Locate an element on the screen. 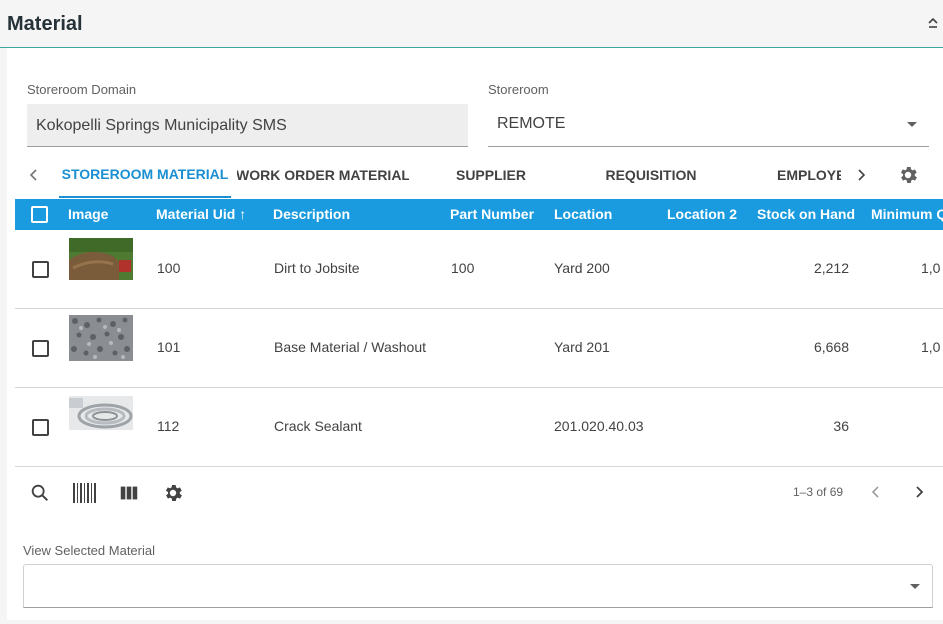  storeroom-domain-field: Kokopelli Springs Municipality SMS is located at coordinates (247, 125).